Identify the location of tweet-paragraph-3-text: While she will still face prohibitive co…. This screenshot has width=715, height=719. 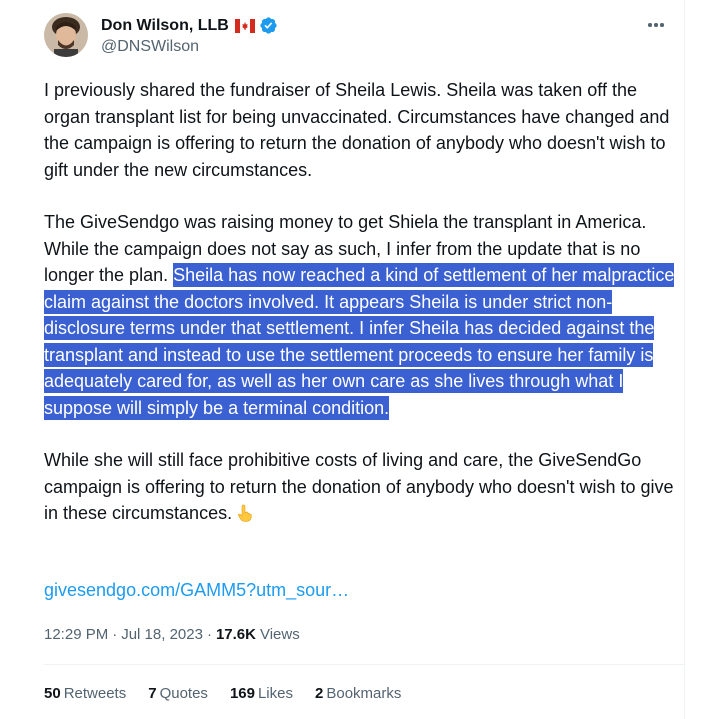
(359, 486).